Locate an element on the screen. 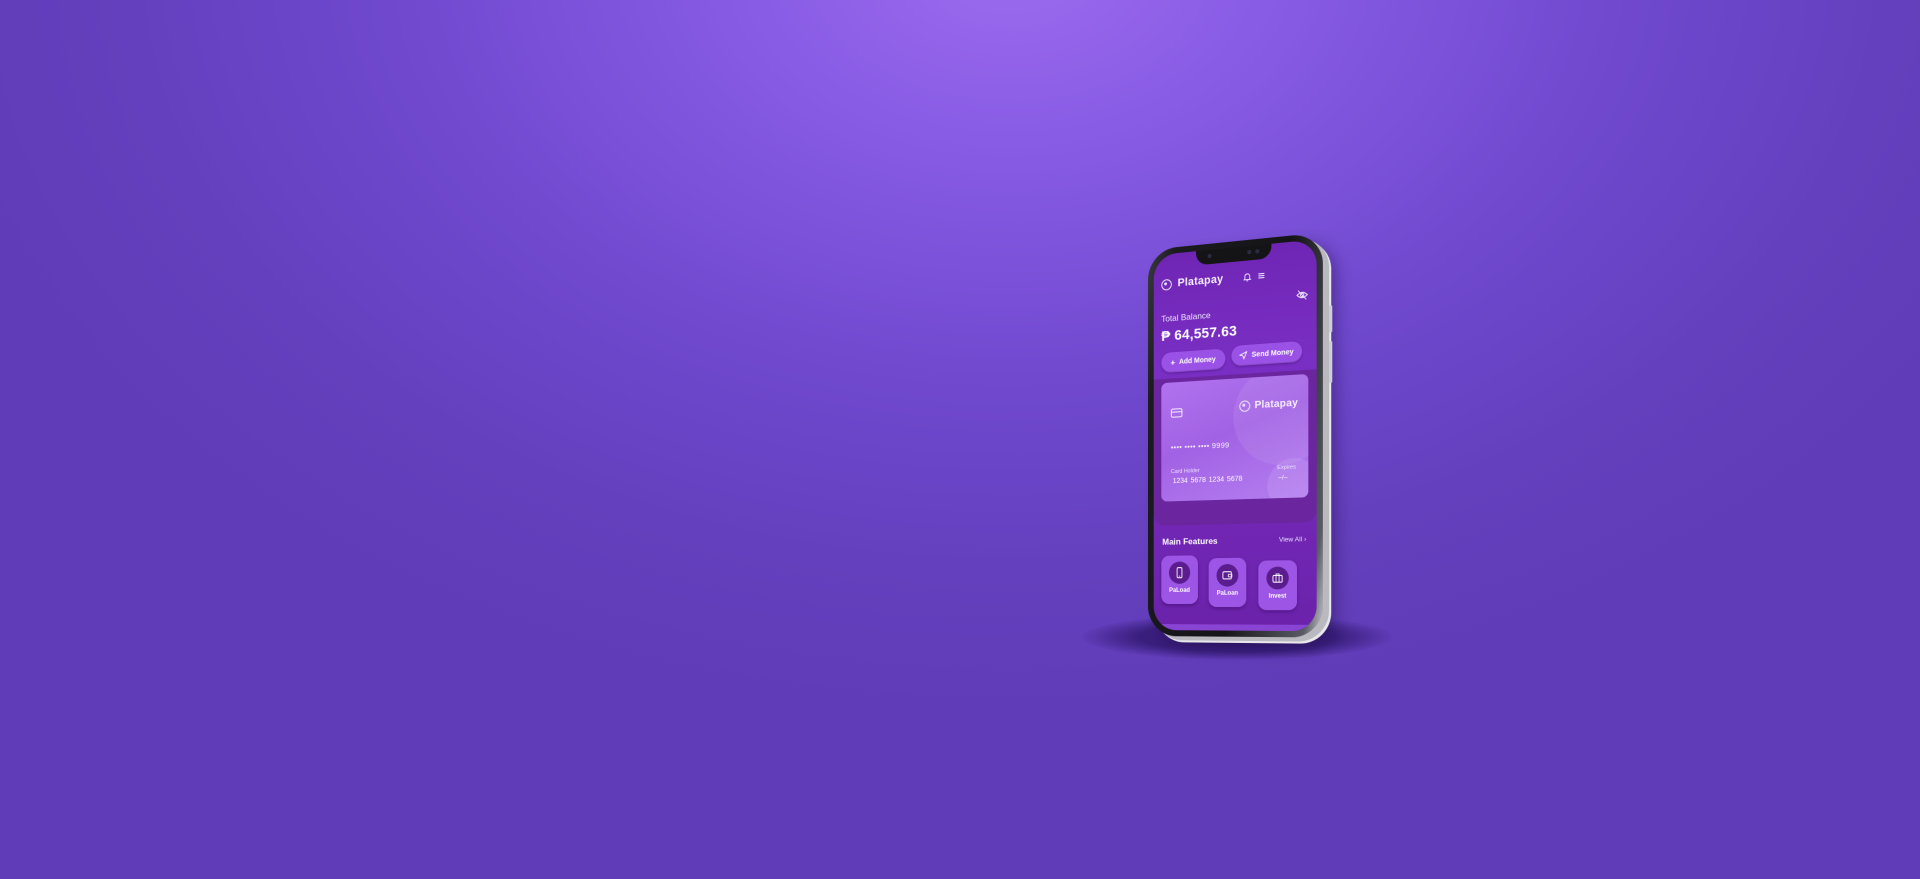 The width and height of the screenshot is (1920, 879). feature-label: Invest is located at coordinates (1277, 597).